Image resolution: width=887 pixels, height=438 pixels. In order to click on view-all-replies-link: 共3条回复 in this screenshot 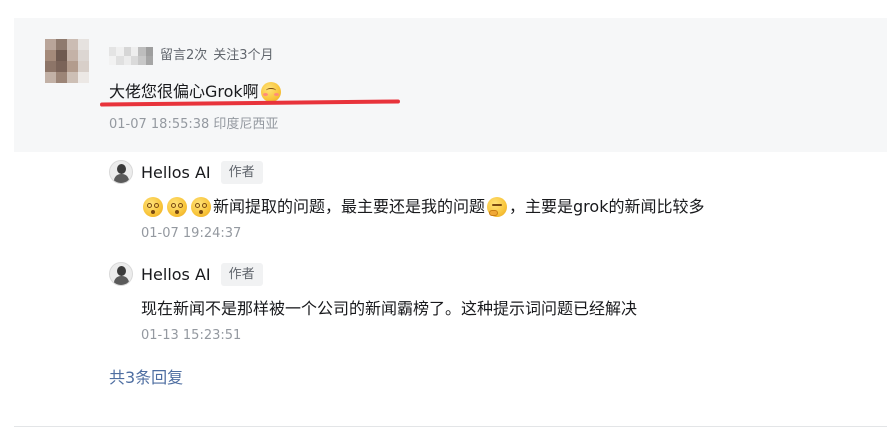, I will do `click(146, 378)`.